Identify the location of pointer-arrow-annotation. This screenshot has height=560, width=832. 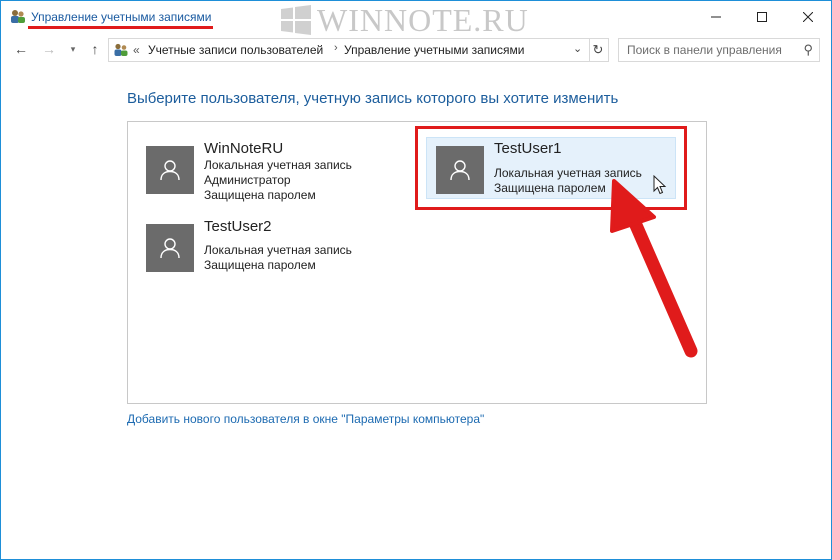
(654, 268).